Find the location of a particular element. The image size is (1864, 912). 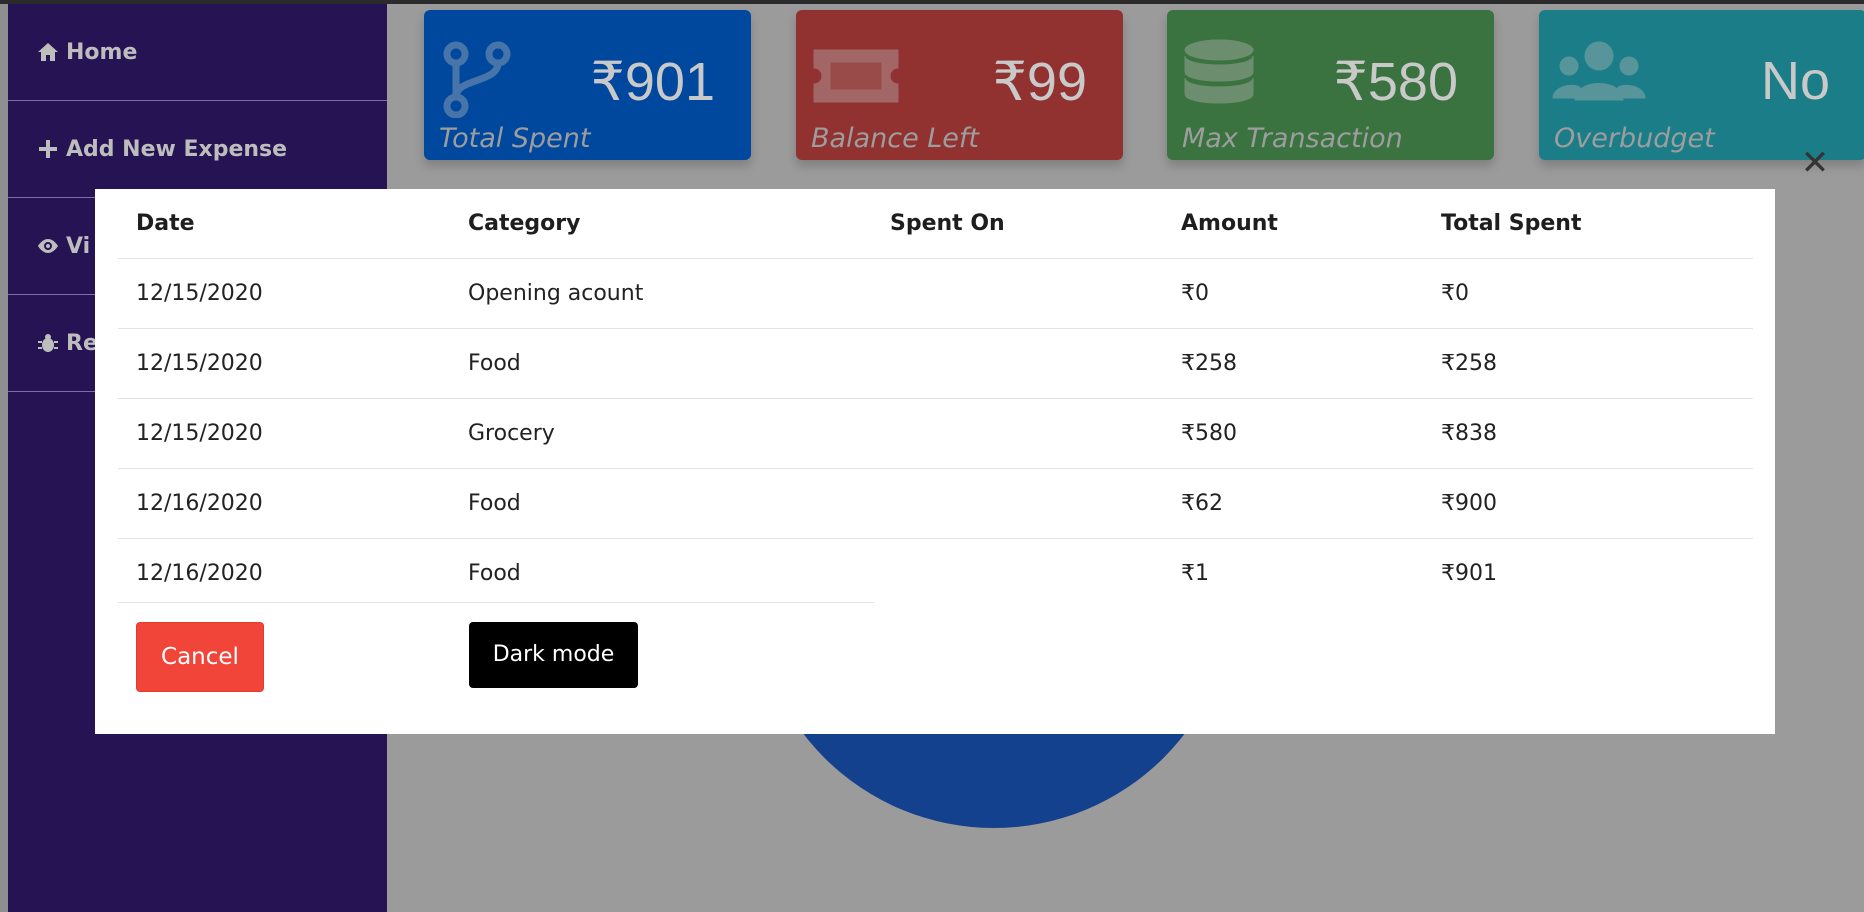

fork-icon is located at coordinates (484, 78).